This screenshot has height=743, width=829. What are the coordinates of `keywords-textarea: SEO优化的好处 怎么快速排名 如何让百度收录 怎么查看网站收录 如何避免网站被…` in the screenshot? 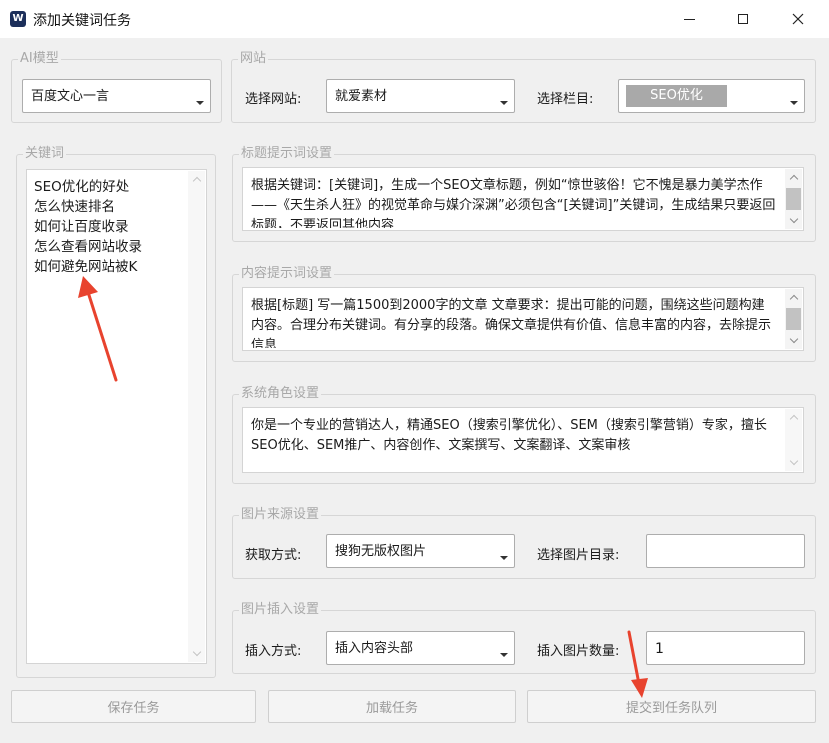 It's located at (116, 416).